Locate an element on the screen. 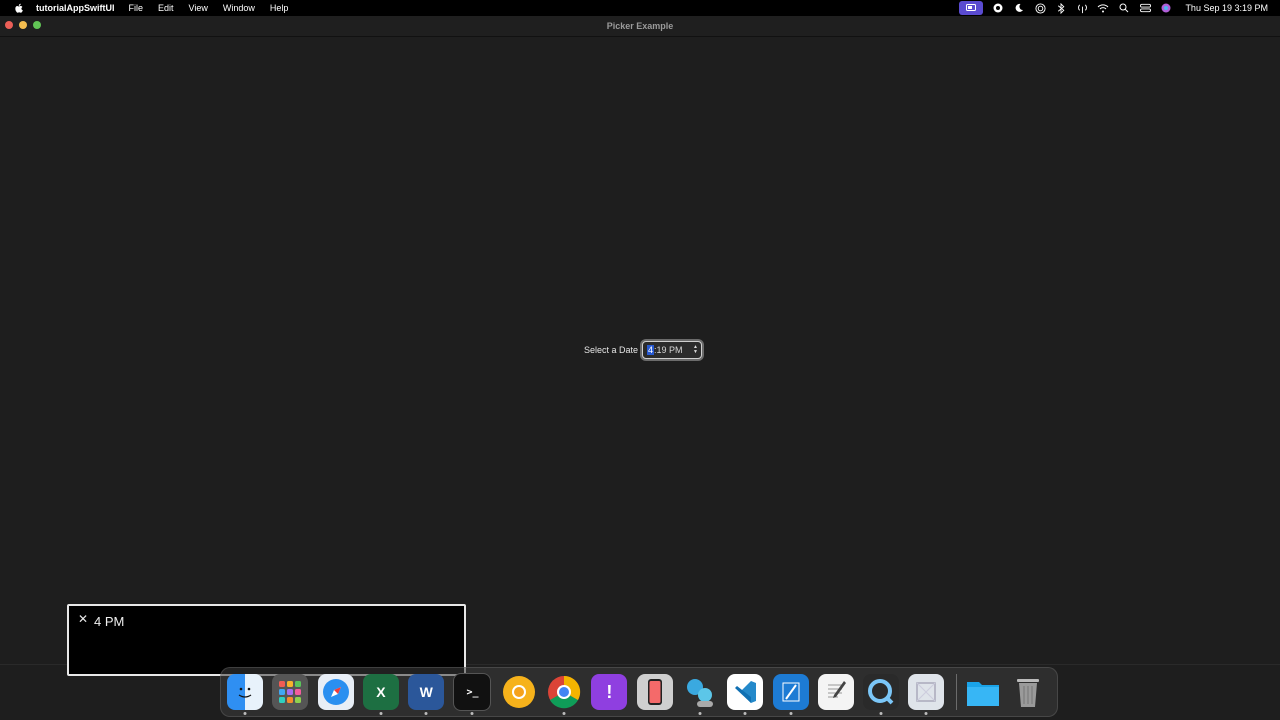 The height and width of the screenshot is (720, 1280). time-picker-field: 4 :19 PM ▲ ▼ is located at coordinates (672, 350).